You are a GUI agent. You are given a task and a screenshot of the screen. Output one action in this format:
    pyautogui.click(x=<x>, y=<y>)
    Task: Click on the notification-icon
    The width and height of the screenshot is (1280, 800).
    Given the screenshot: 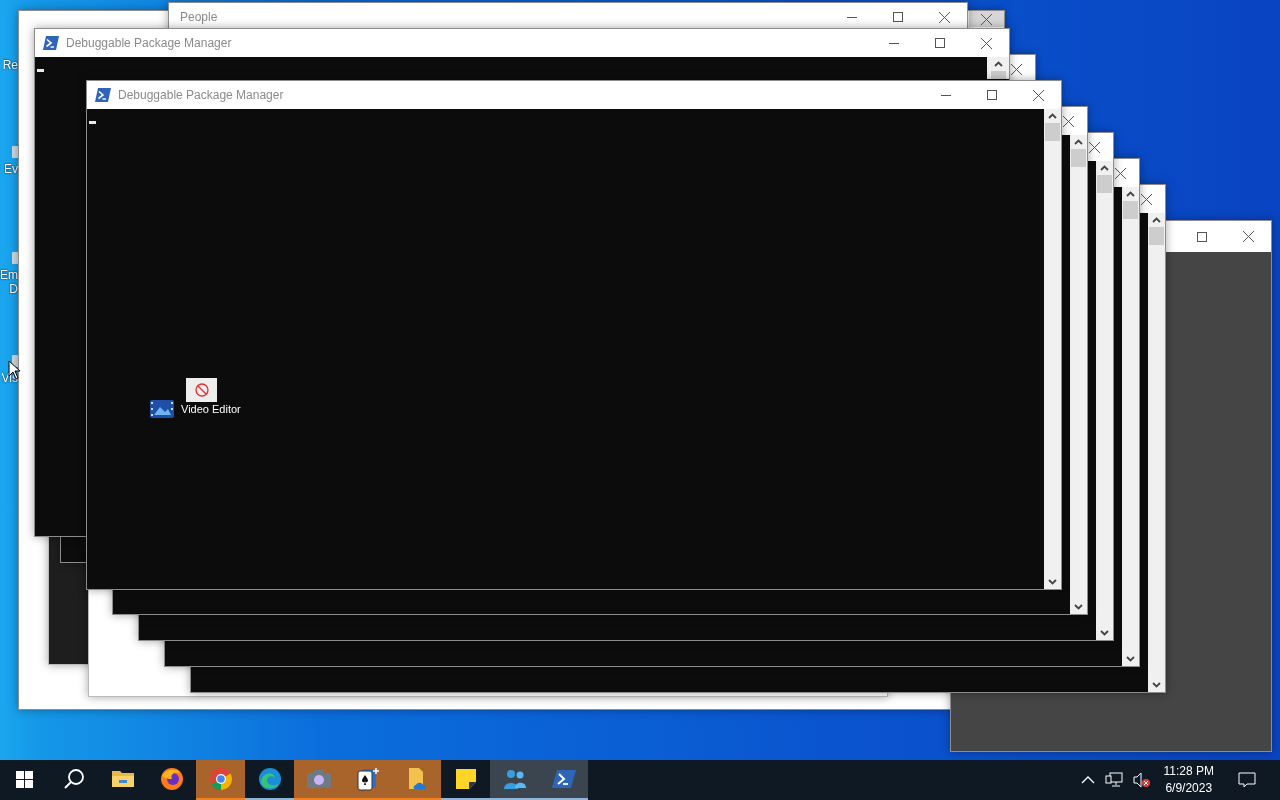 What is the action you would take?
    pyautogui.click(x=1247, y=780)
    